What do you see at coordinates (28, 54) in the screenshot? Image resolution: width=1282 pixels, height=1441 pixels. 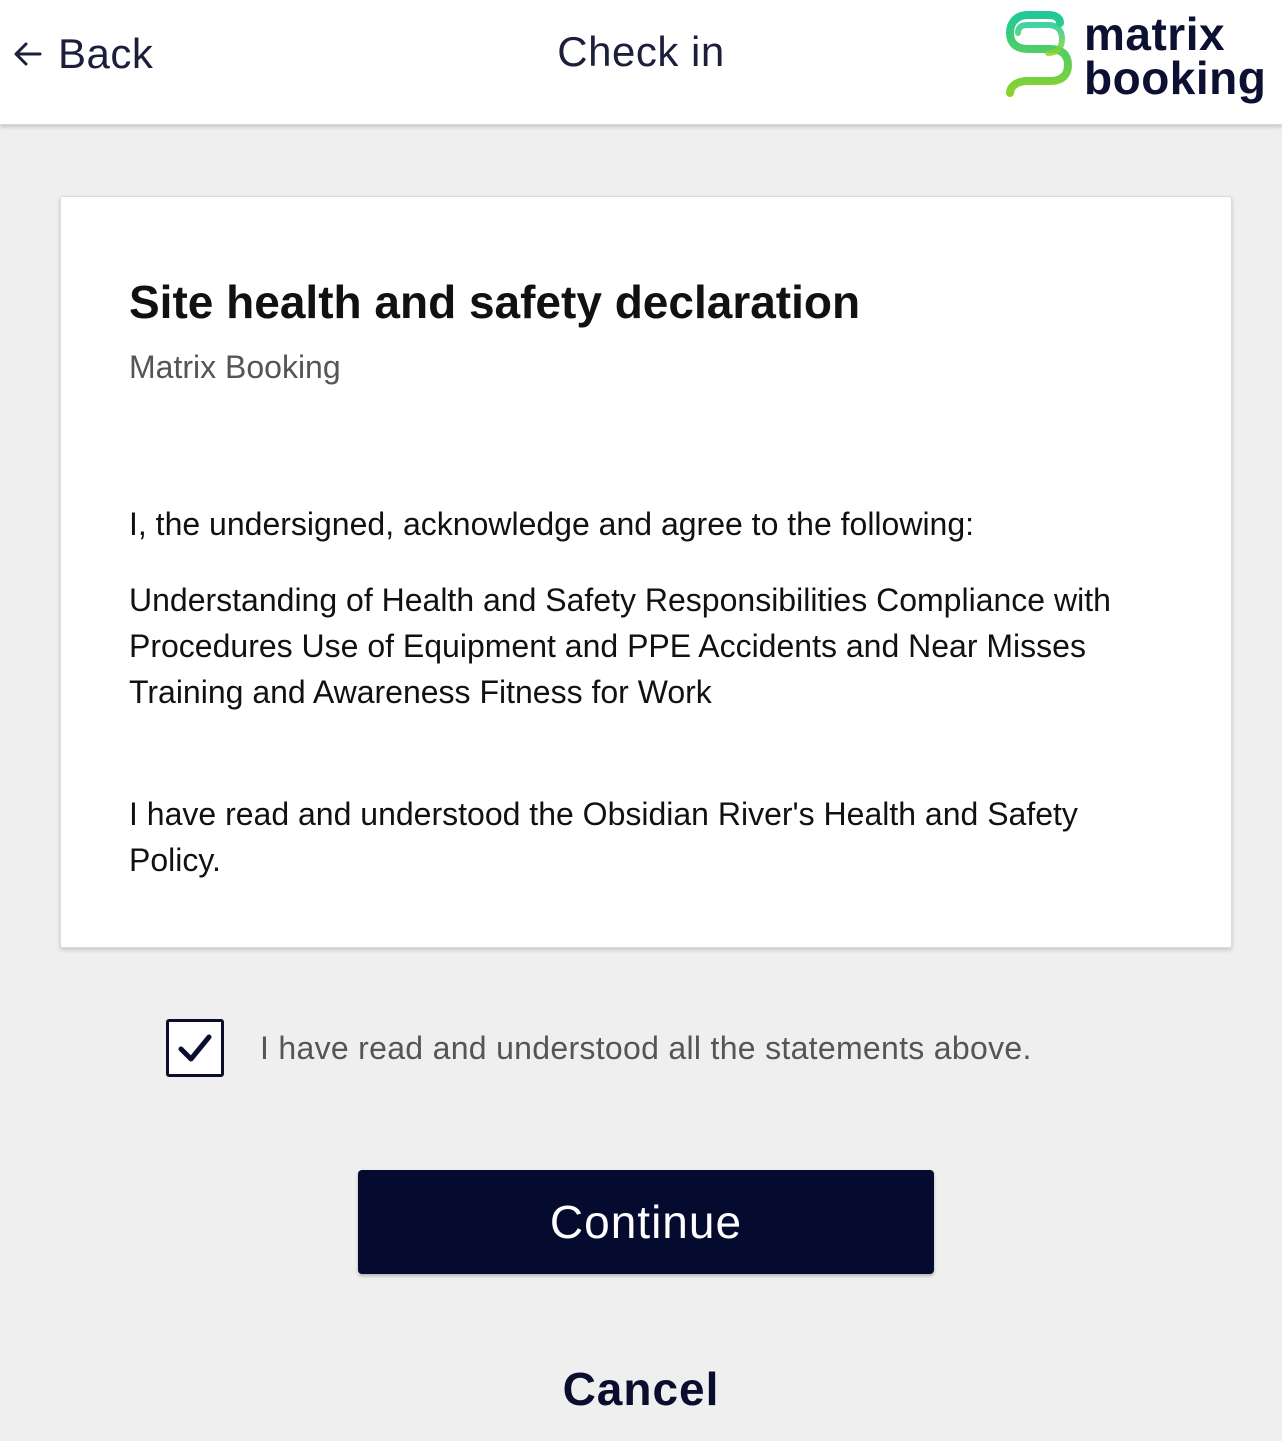 I see `arrow-left-icon` at bounding box center [28, 54].